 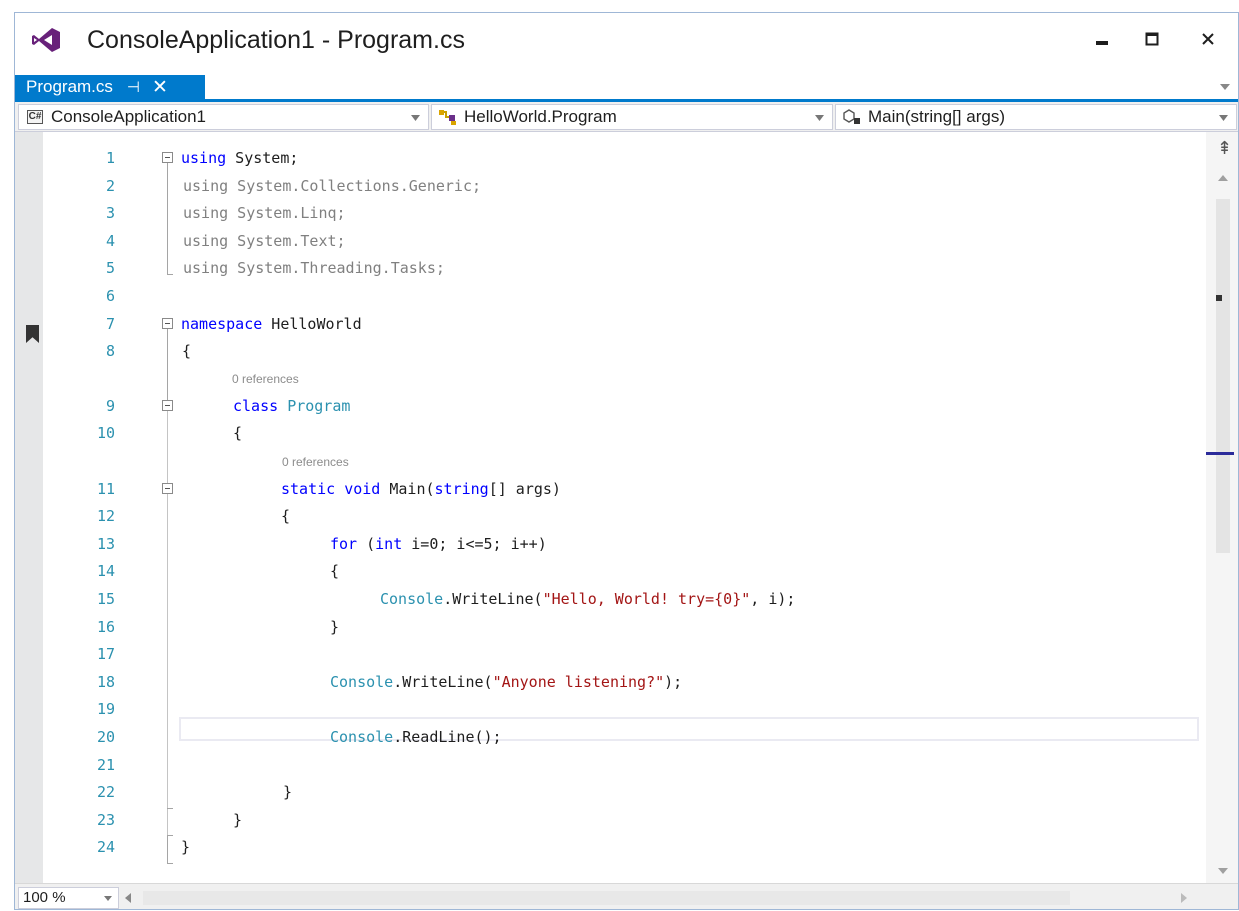 What do you see at coordinates (105, 627) in the screenshot?
I see `line-number: 16` at bounding box center [105, 627].